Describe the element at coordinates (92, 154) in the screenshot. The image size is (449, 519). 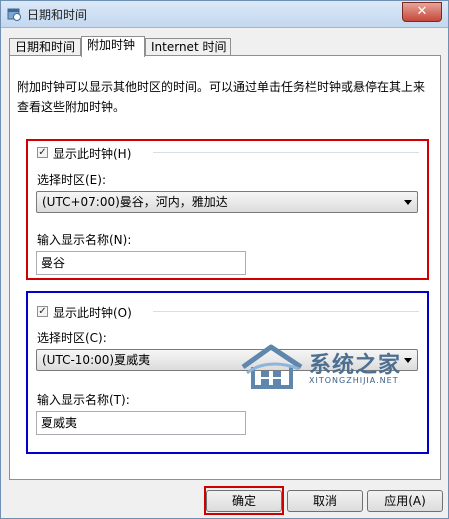
I see `clock1-show-label: 显示此时钟(H)` at that location.